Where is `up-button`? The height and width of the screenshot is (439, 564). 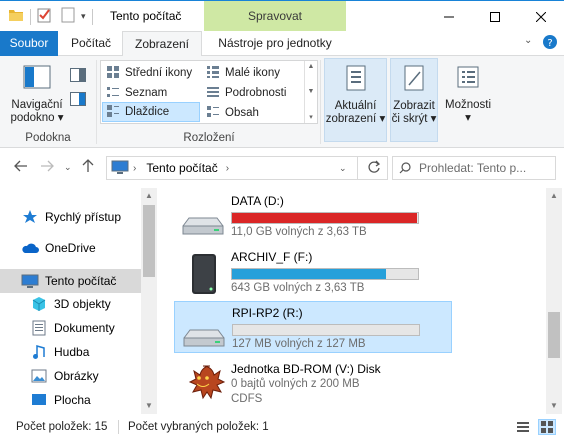 up-button is located at coordinates (88, 167).